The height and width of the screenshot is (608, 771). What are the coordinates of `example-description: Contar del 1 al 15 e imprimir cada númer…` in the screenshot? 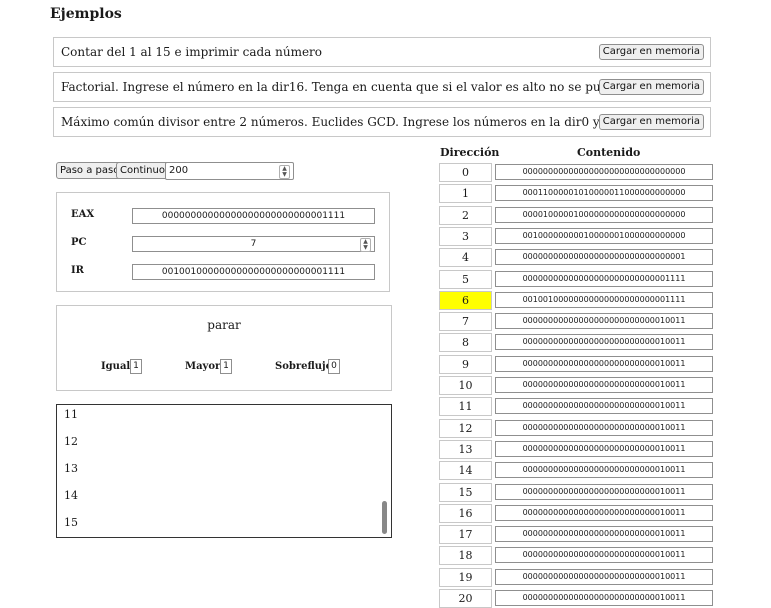 It's located at (192, 52).